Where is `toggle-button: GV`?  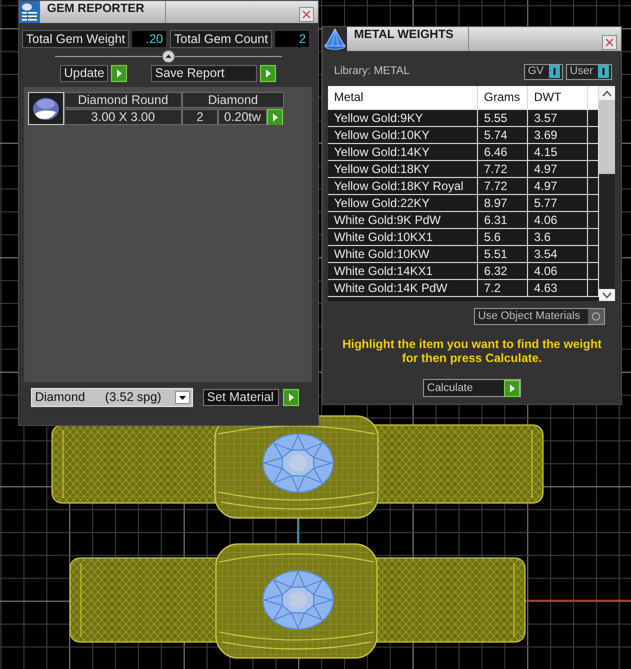
toggle-button: GV is located at coordinates (543, 72).